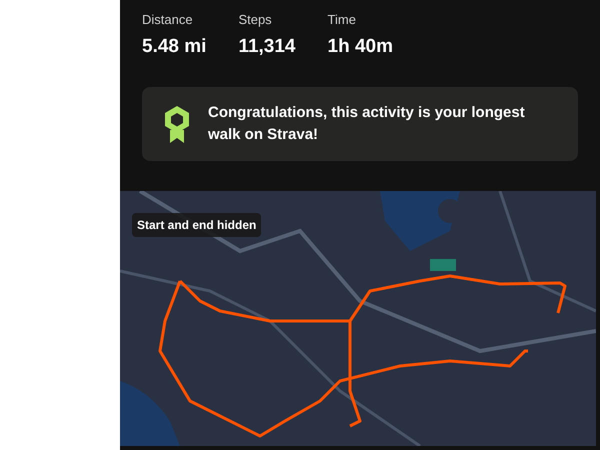 The image size is (600, 450). Describe the element at coordinates (267, 47) in the screenshot. I see `stat-value: 11,314` at that location.